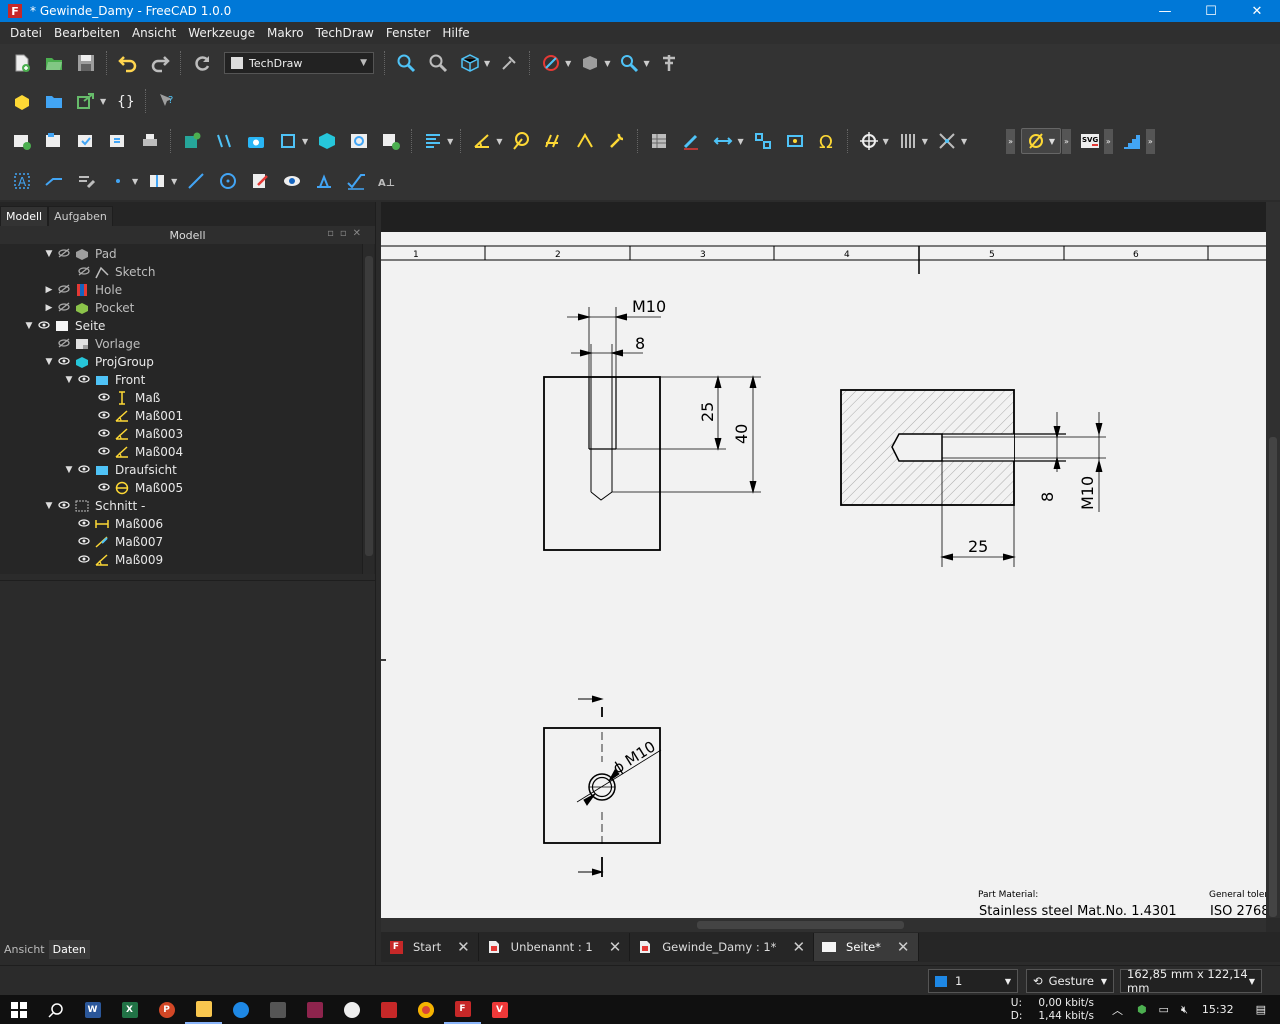 This screenshot has width=1280, height=1024. Describe the element at coordinates (1261, 1009) in the screenshot. I see `notification-icon: ▤` at that location.